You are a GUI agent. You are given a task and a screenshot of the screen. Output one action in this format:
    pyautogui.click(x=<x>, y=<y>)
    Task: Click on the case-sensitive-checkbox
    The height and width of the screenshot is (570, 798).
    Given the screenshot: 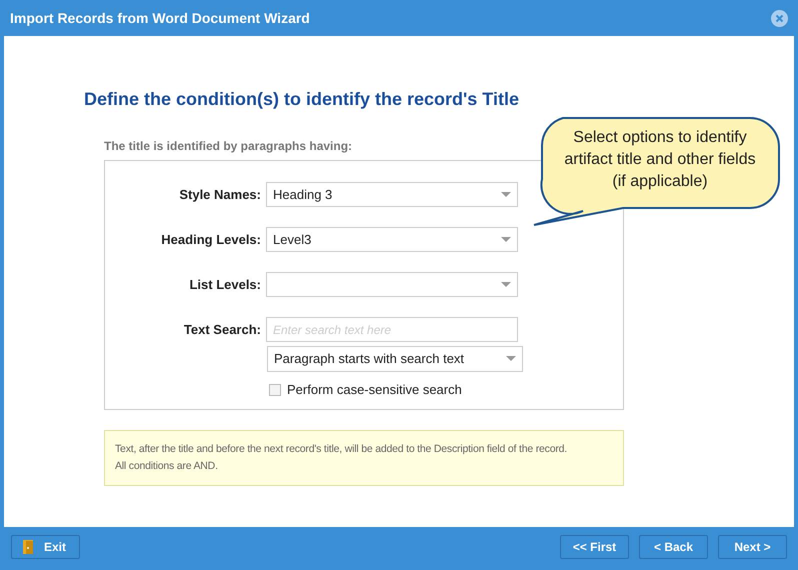 What is the action you would take?
    pyautogui.click(x=275, y=390)
    